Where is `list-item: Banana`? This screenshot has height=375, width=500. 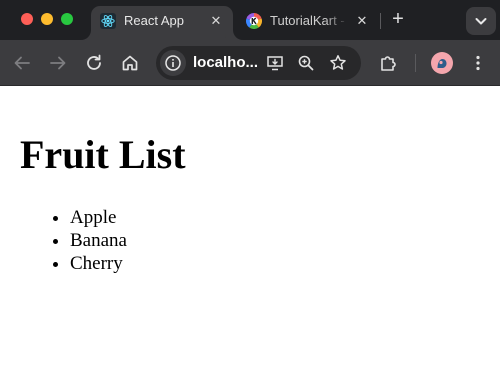 list-item: Banana is located at coordinates (98, 240).